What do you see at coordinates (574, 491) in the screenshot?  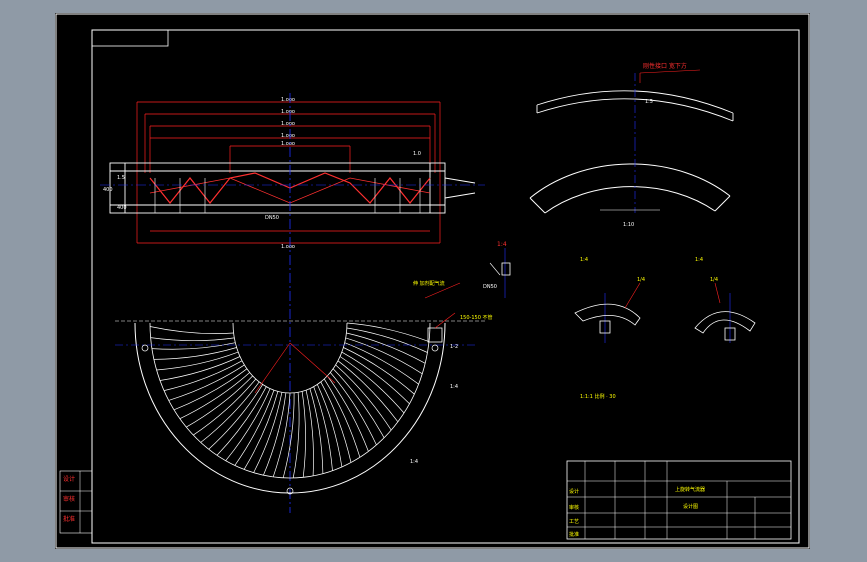 I see `tb-label-1: 设计` at bounding box center [574, 491].